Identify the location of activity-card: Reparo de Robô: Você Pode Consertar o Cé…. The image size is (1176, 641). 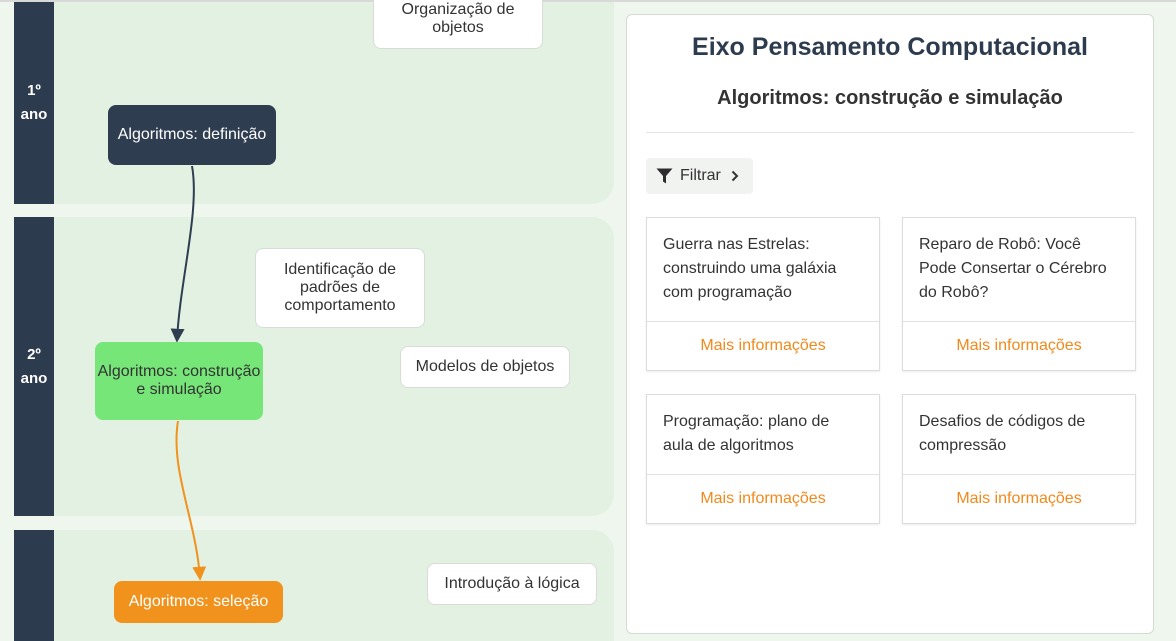
(1019, 294).